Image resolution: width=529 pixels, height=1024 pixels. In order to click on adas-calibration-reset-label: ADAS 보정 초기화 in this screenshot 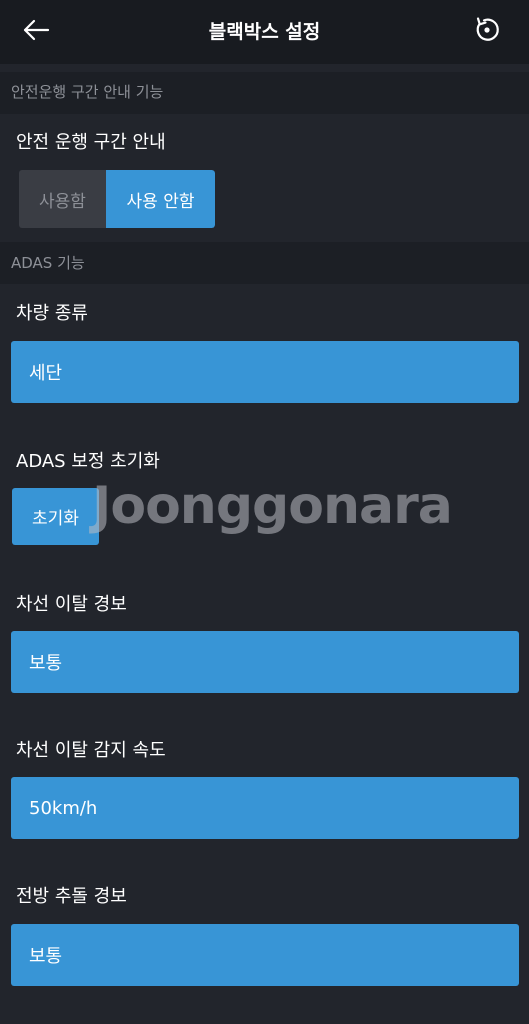, I will do `click(88, 461)`.